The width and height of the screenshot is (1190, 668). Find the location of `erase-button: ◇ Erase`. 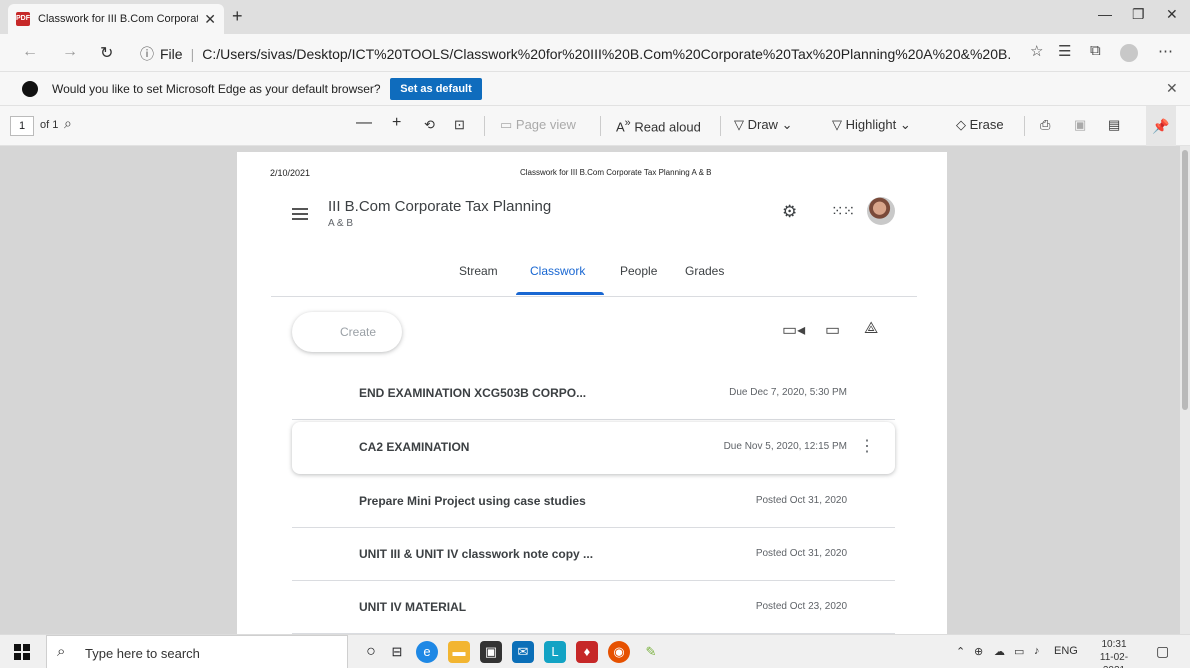

erase-button: ◇ Erase is located at coordinates (980, 125).